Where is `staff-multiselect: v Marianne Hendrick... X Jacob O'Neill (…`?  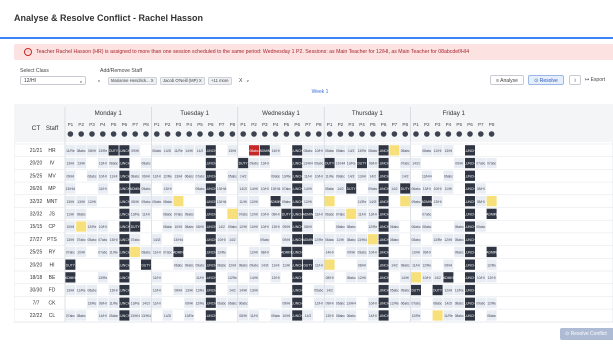
staff-multiselect: v Marianne Hendrick... X Jacob O'Neill (… is located at coordinates (184, 80).